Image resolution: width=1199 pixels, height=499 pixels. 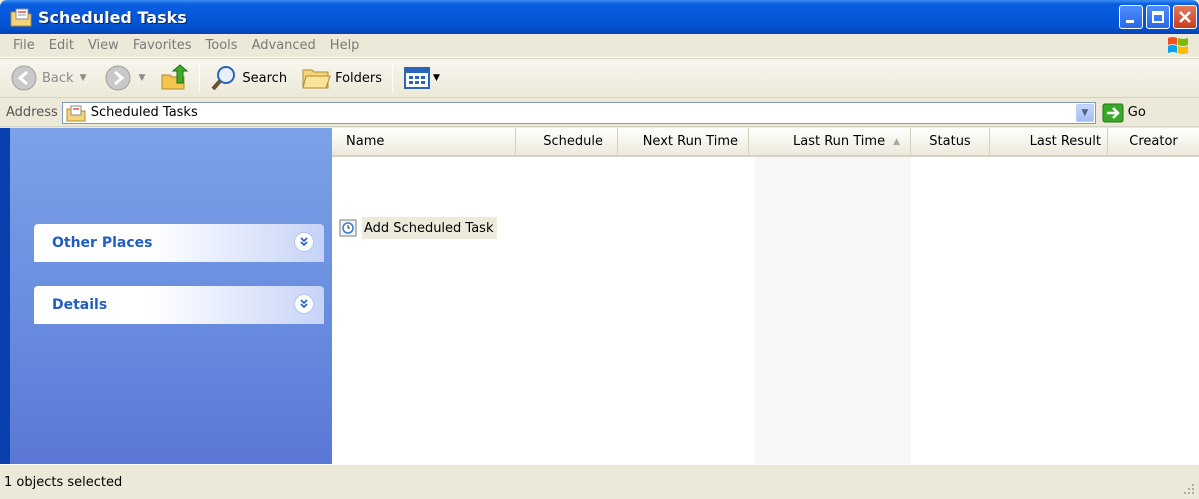 What do you see at coordinates (112, 17) in the screenshot?
I see `window-title: Scheduled Tasks` at bounding box center [112, 17].